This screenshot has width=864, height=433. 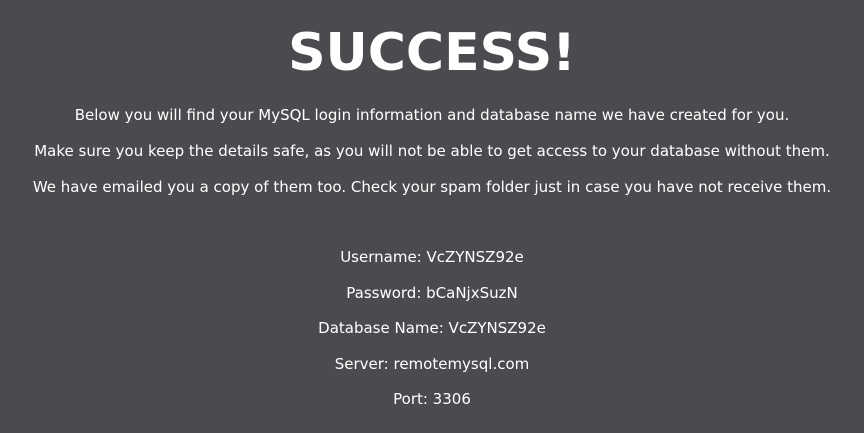 I want to click on username-value: Username: VcZYNSZ92e, so click(x=432, y=257).